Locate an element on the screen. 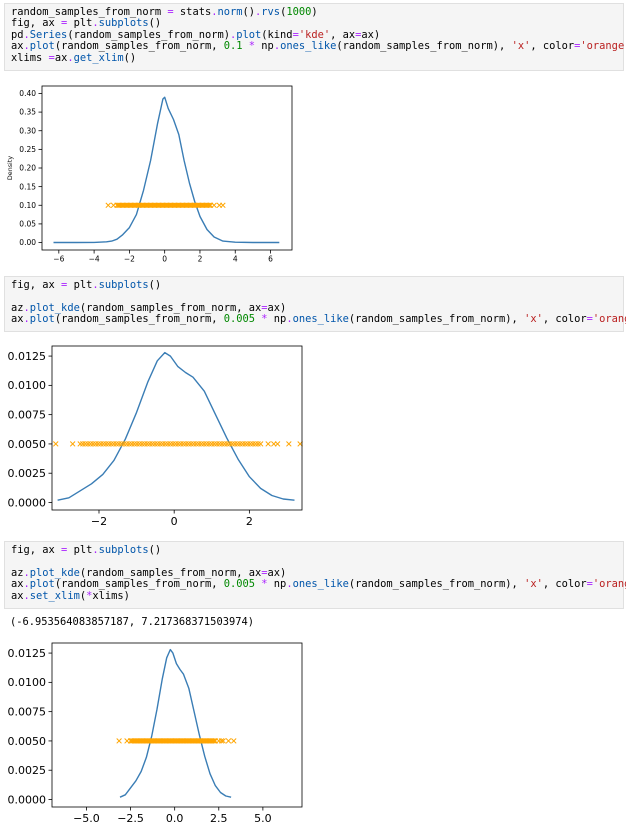 The image size is (626, 833). code-token: random_samples_from_norm is located at coordinates (89, 12).